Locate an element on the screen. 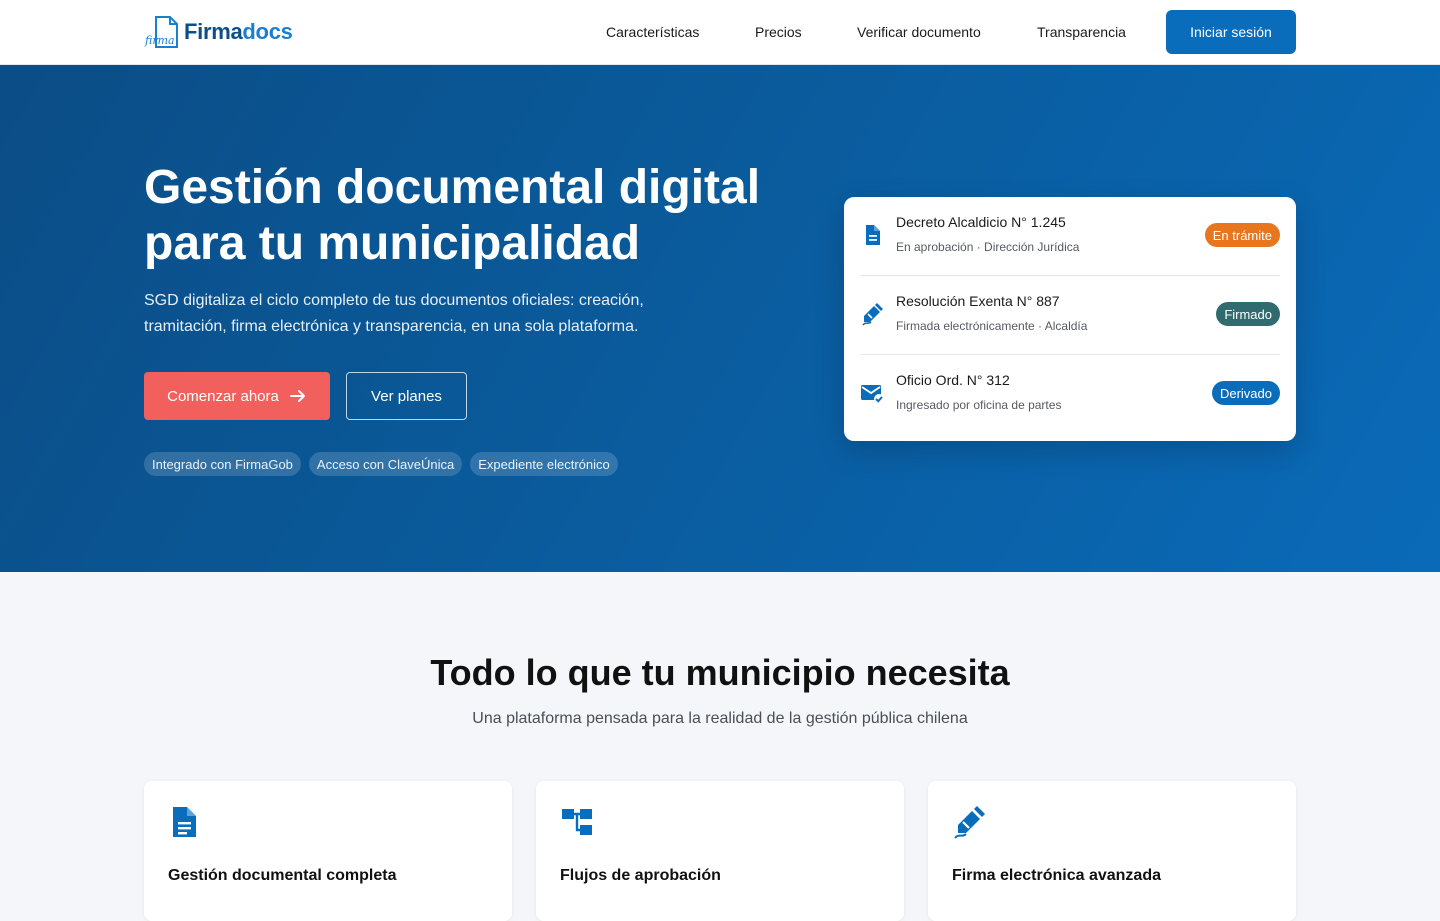 This screenshot has width=1440, height=921. document-title: Resolución Exenta N° 887 is located at coordinates (978, 301).